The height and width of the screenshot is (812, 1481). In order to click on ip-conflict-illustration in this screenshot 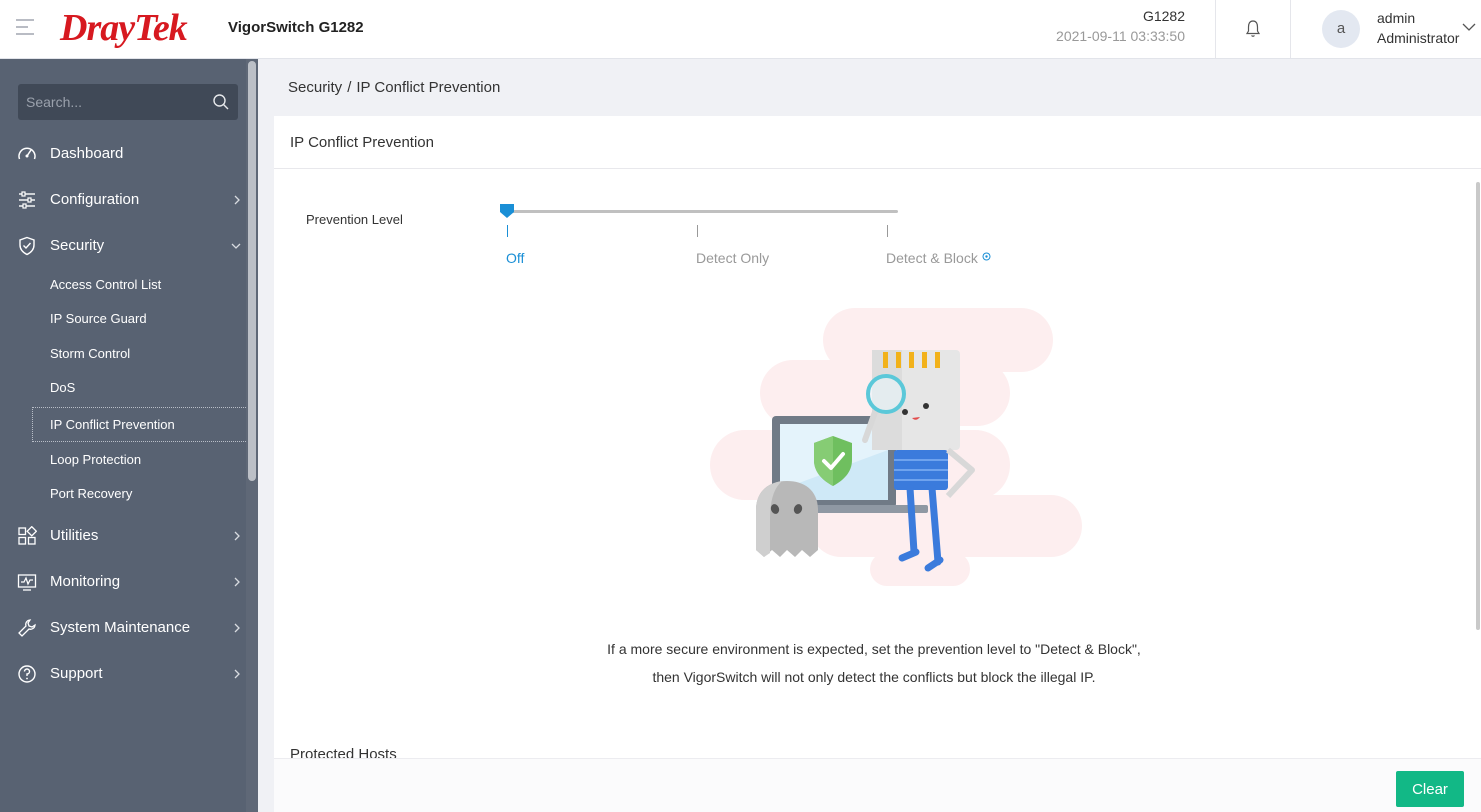, I will do `click(896, 447)`.